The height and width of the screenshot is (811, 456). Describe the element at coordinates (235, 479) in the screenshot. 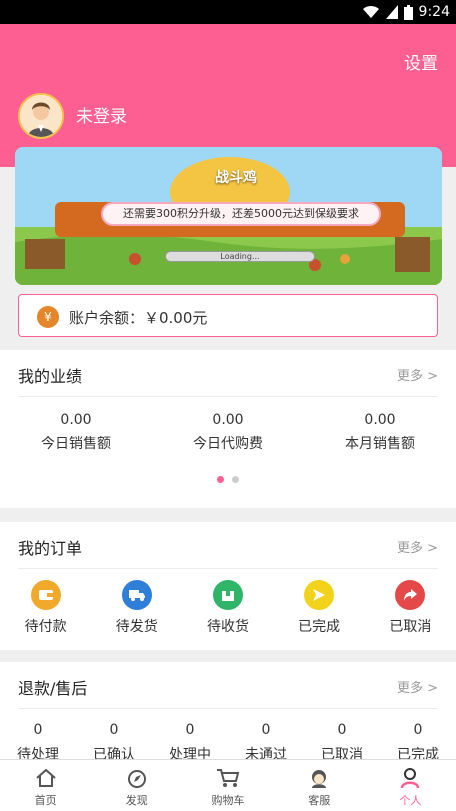

I see `pager-dot` at that location.